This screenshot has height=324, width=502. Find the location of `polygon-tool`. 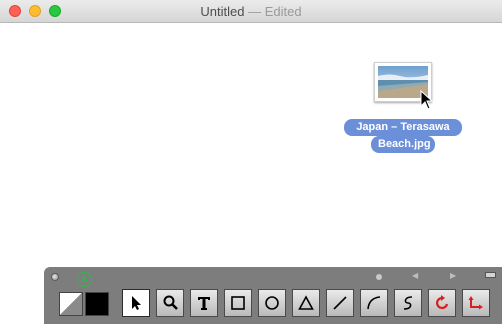

polygon-tool is located at coordinates (306, 303).